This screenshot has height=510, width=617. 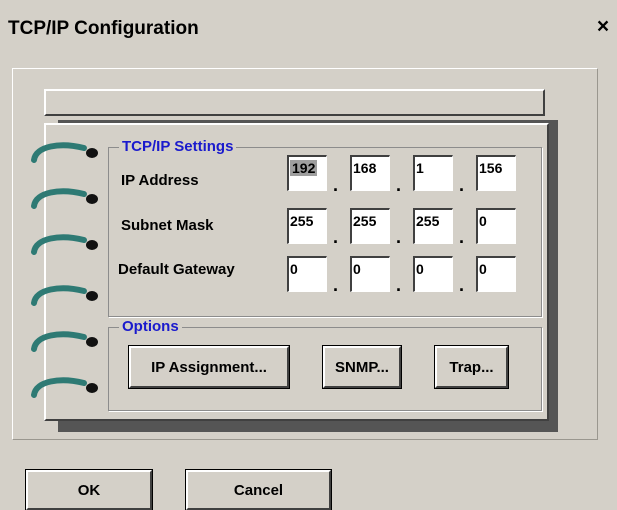 I want to click on title-bar: TCP/IP Configuration ×, so click(x=308, y=23).